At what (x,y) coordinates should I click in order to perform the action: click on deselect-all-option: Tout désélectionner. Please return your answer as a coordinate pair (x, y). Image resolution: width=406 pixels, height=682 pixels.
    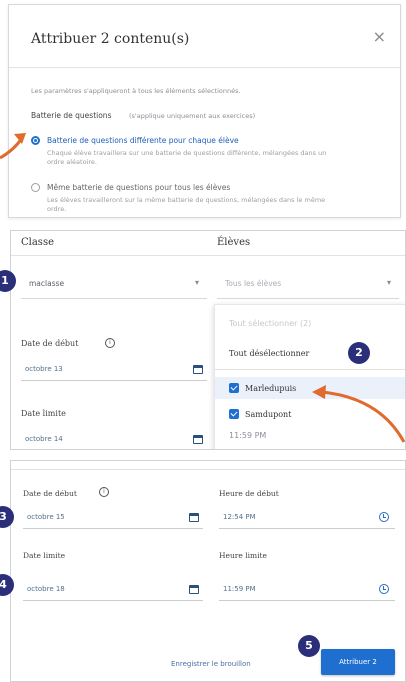
    Looking at the image, I should click on (269, 353).